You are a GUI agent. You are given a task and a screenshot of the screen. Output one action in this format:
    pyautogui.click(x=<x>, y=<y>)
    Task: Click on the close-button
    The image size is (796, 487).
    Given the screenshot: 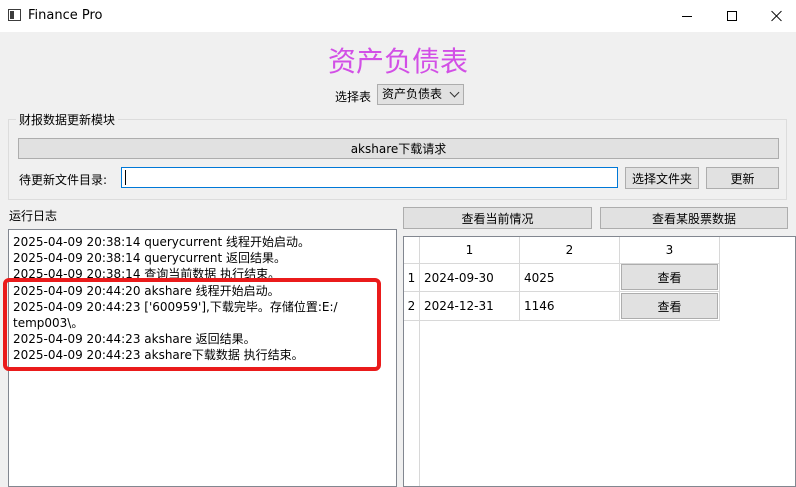 What is the action you would take?
    pyautogui.click(x=775, y=16)
    